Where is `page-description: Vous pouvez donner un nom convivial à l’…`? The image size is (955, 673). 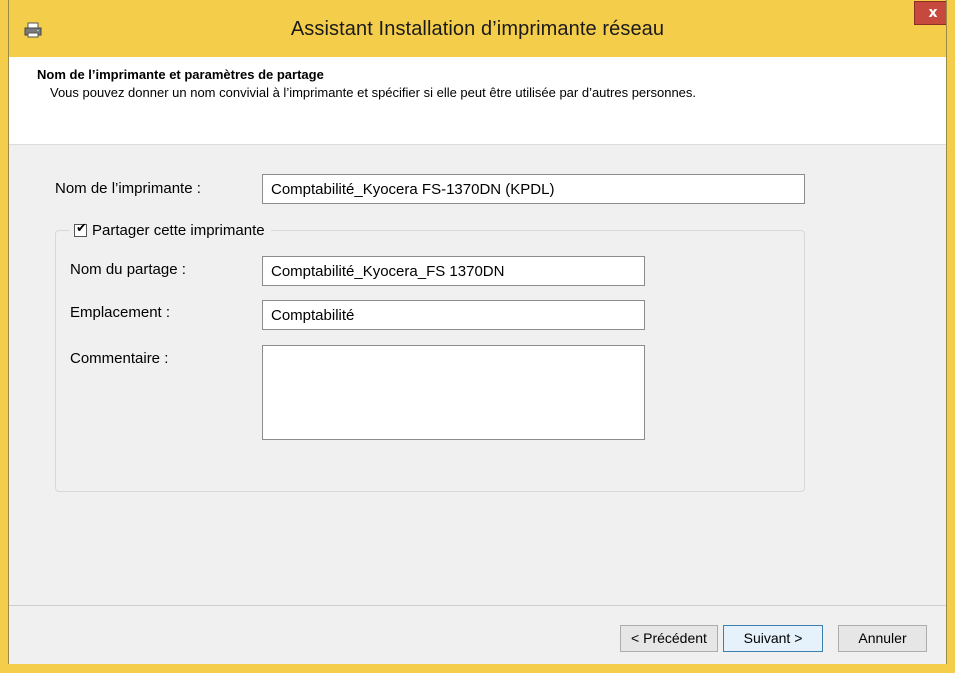
page-description: Vous pouvez donner un nom convivial à l’… is located at coordinates (373, 92).